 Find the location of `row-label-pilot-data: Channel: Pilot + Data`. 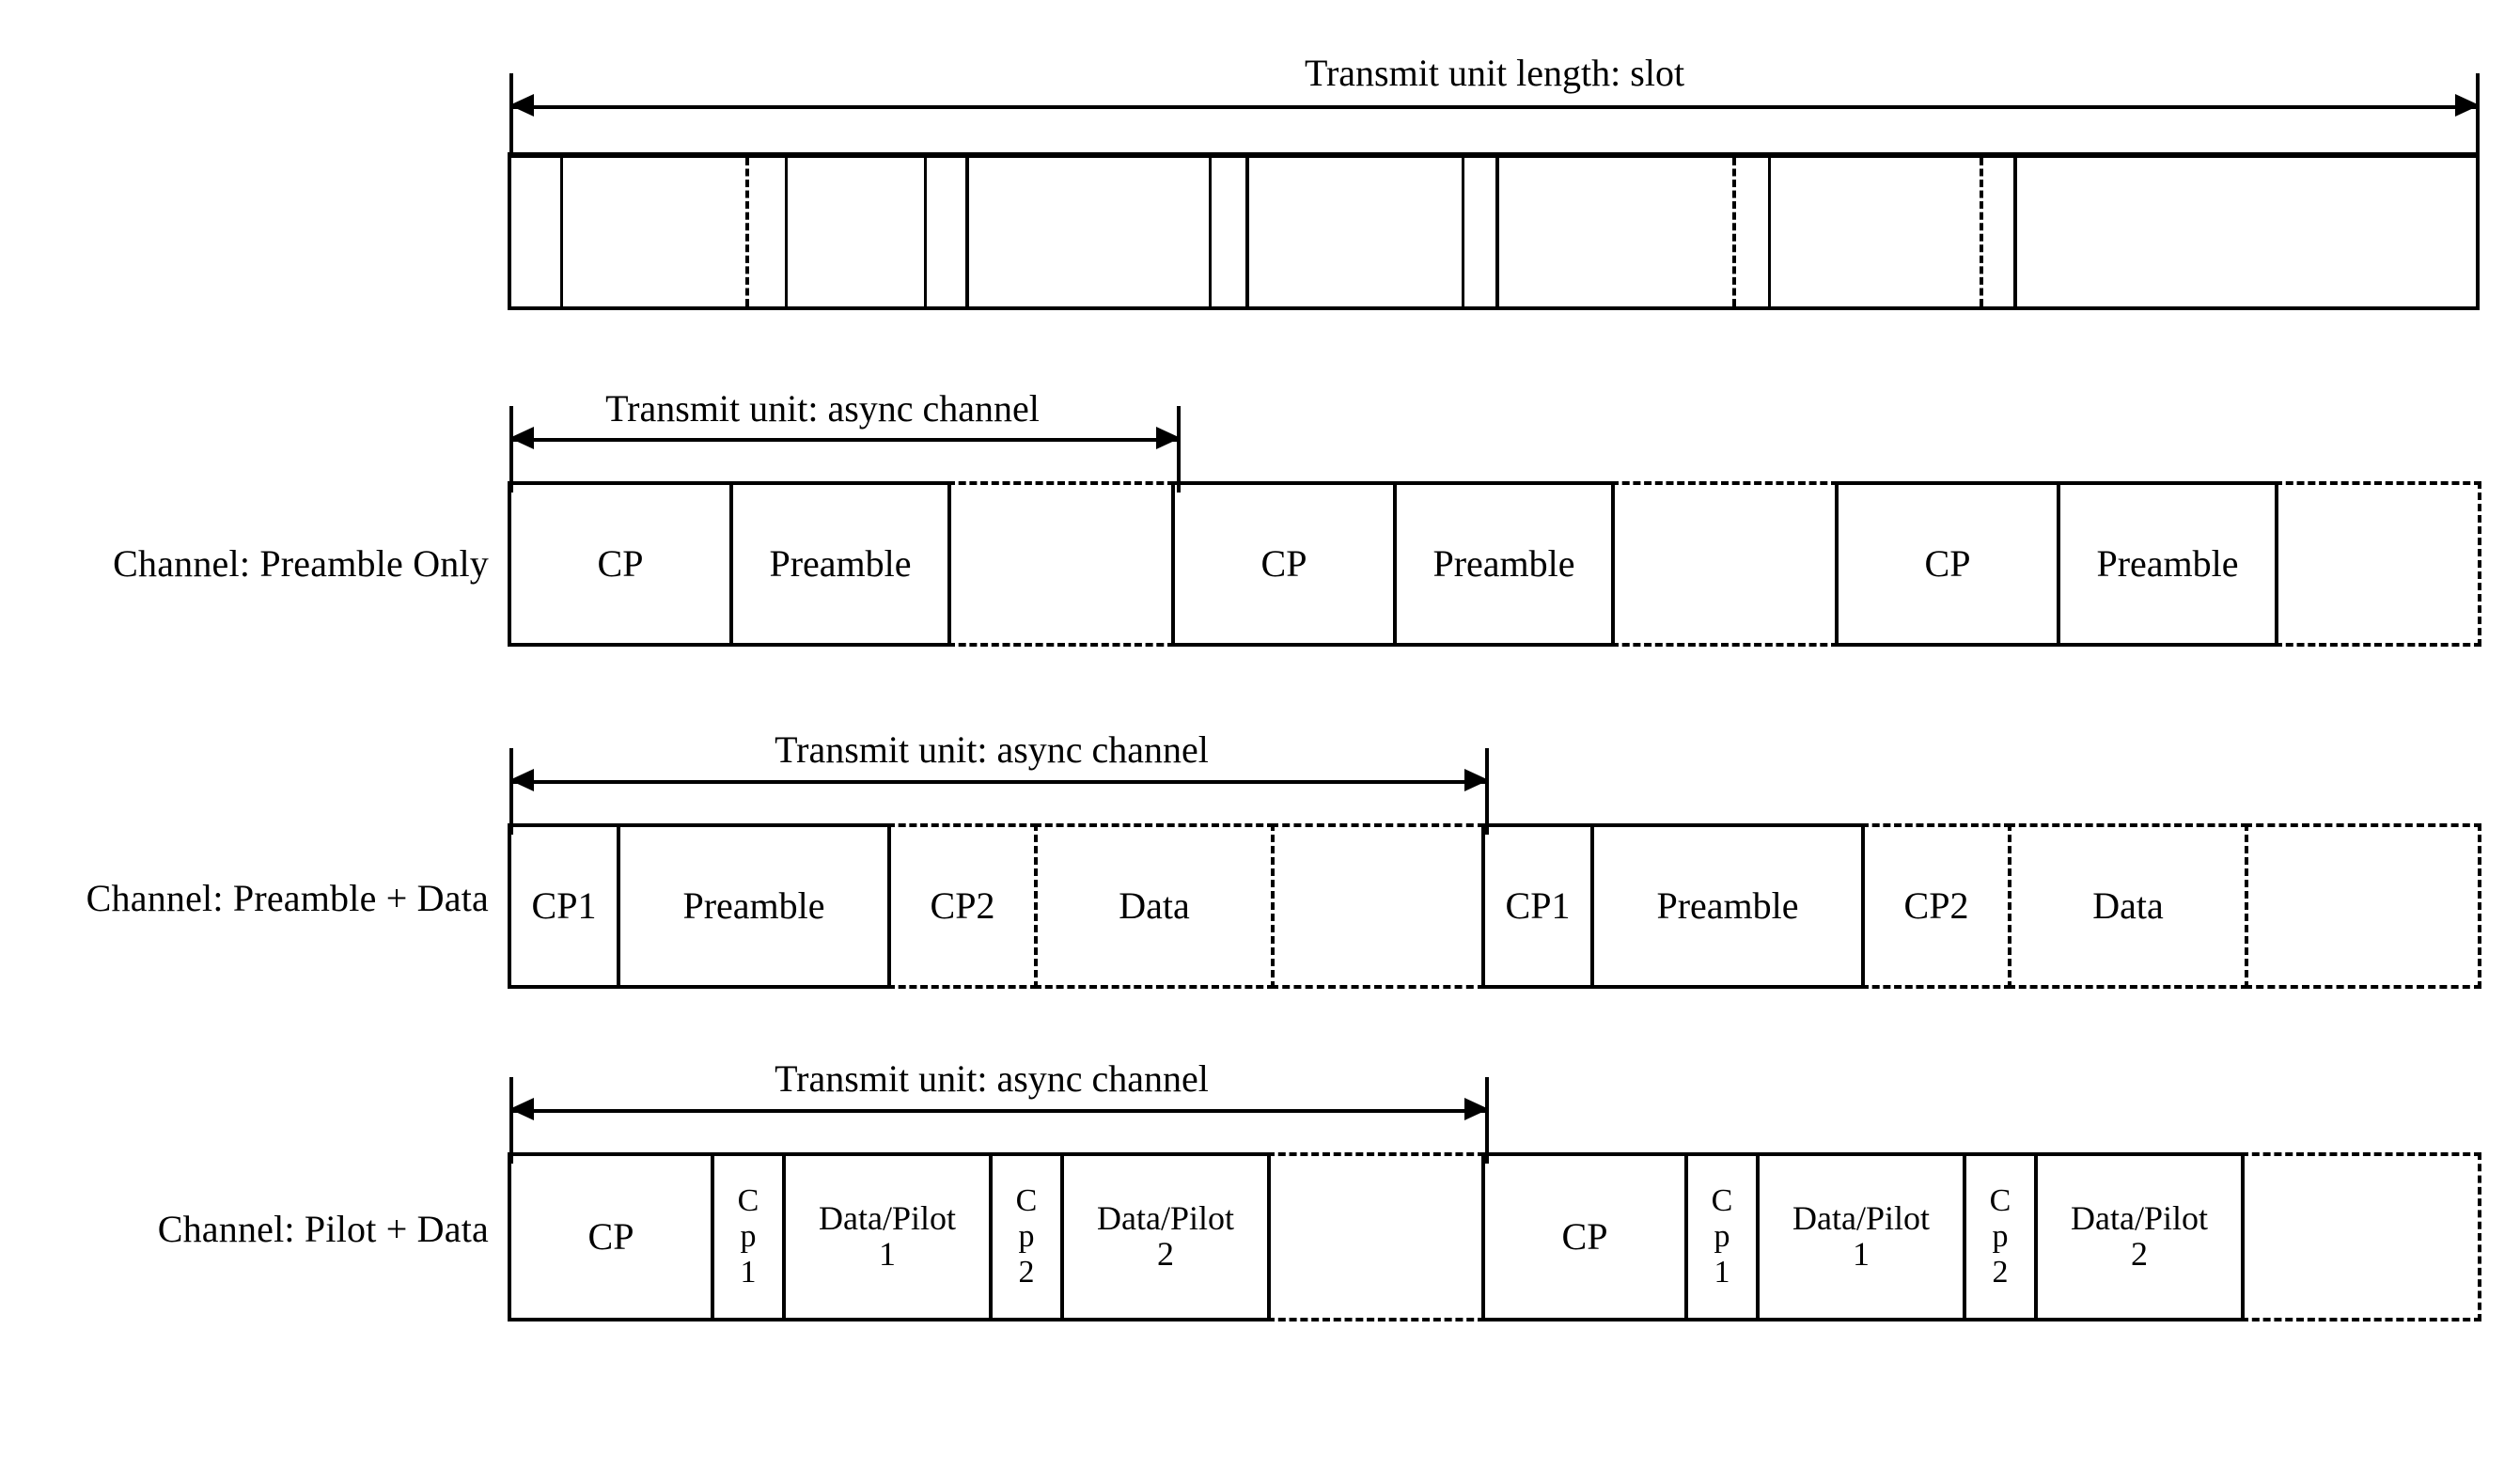

row-label-pilot-data: Channel: Pilot + Data is located at coordinates (323, 1229).